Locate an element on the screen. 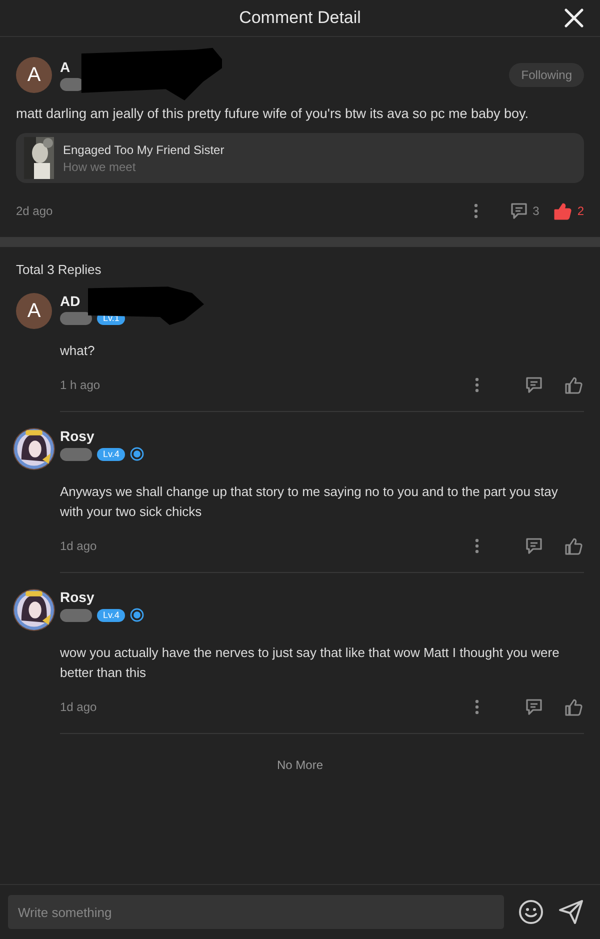 This screenshot has height=939, width=600. story-card: Engaged Too My Friend Sister How we meet is located at coordinates (300, 158).